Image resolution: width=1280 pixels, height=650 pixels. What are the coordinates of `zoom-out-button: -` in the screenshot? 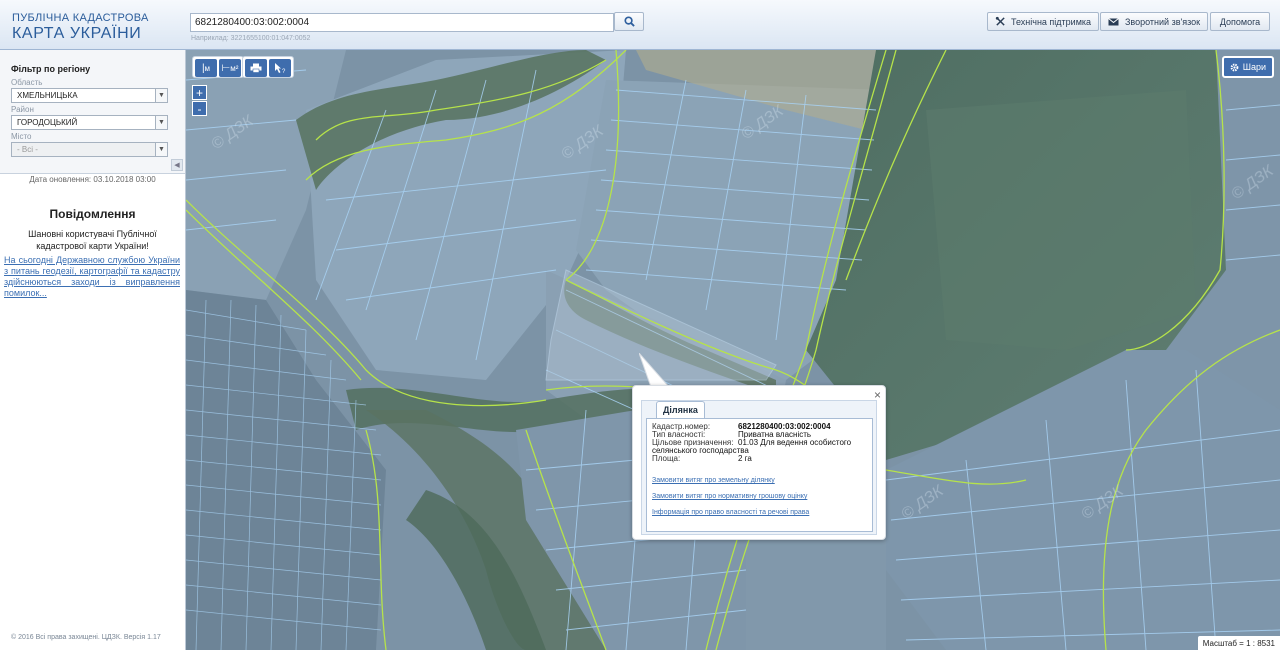 It's located at (199, 108).